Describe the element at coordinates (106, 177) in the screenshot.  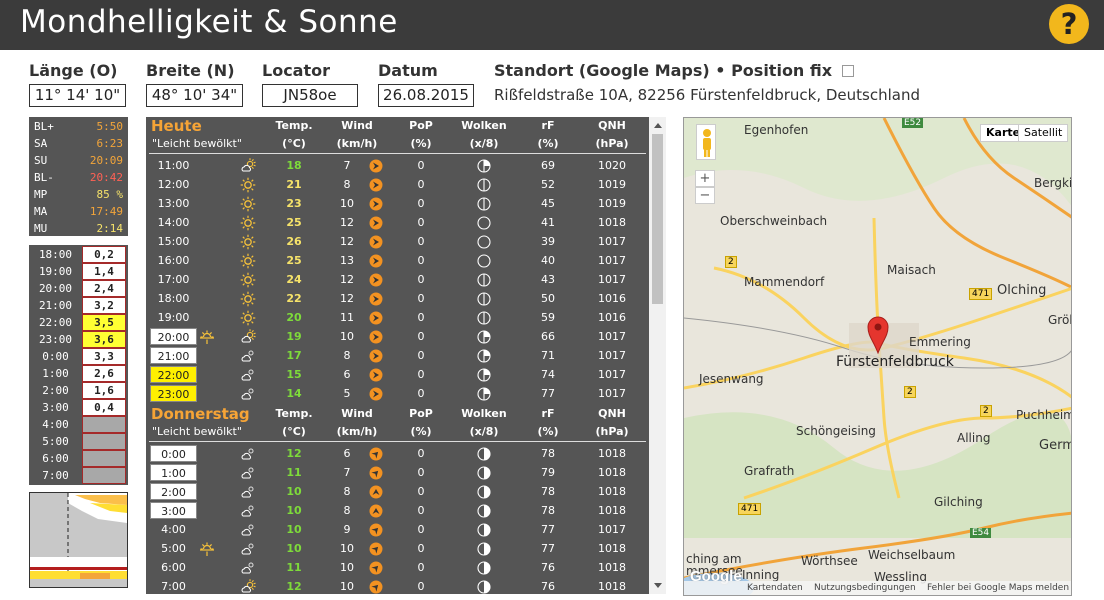
I see `sun-value: 20:42` at that location.